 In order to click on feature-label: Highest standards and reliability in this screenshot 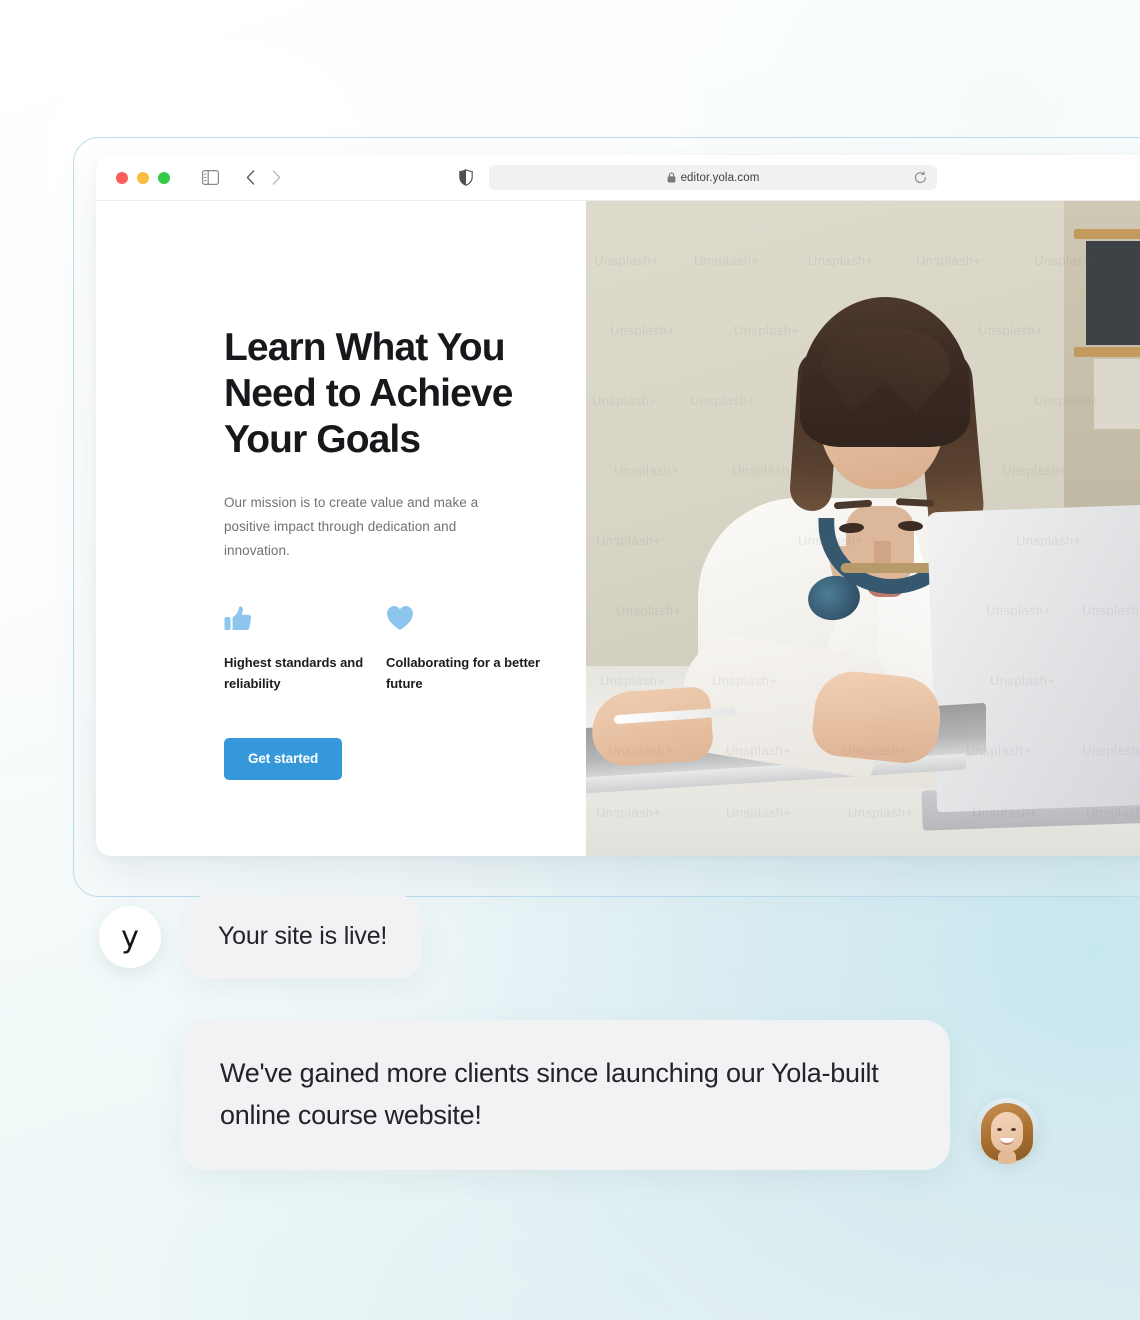, I will do `click(294, 673)`.